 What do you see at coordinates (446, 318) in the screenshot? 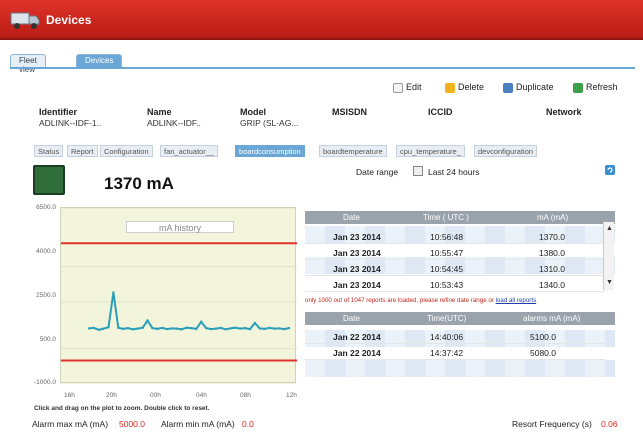
I see `th-alarm-time: Time(UTC)` at bounding box center [446, 318].